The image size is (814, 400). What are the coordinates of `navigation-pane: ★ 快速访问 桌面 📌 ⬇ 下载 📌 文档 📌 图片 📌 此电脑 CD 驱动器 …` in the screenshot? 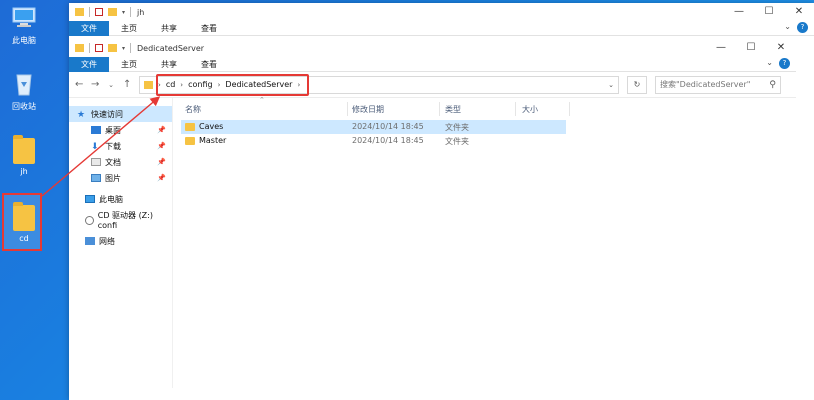 It's located at (121, 243).